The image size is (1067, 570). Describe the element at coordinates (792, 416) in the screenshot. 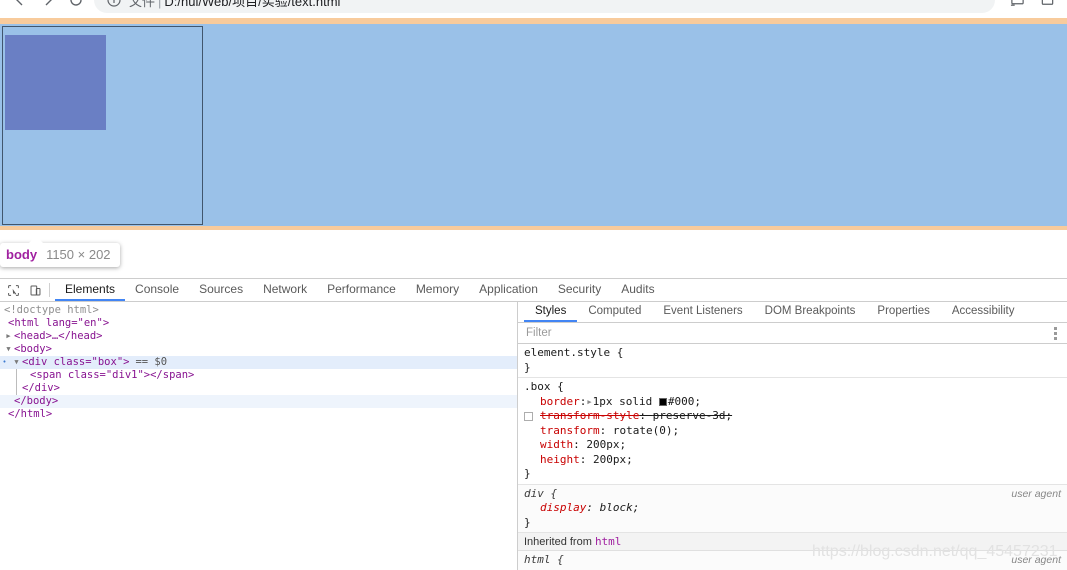

I see `declaration-transform-style: transform-style: preserve-3d;` at that location.